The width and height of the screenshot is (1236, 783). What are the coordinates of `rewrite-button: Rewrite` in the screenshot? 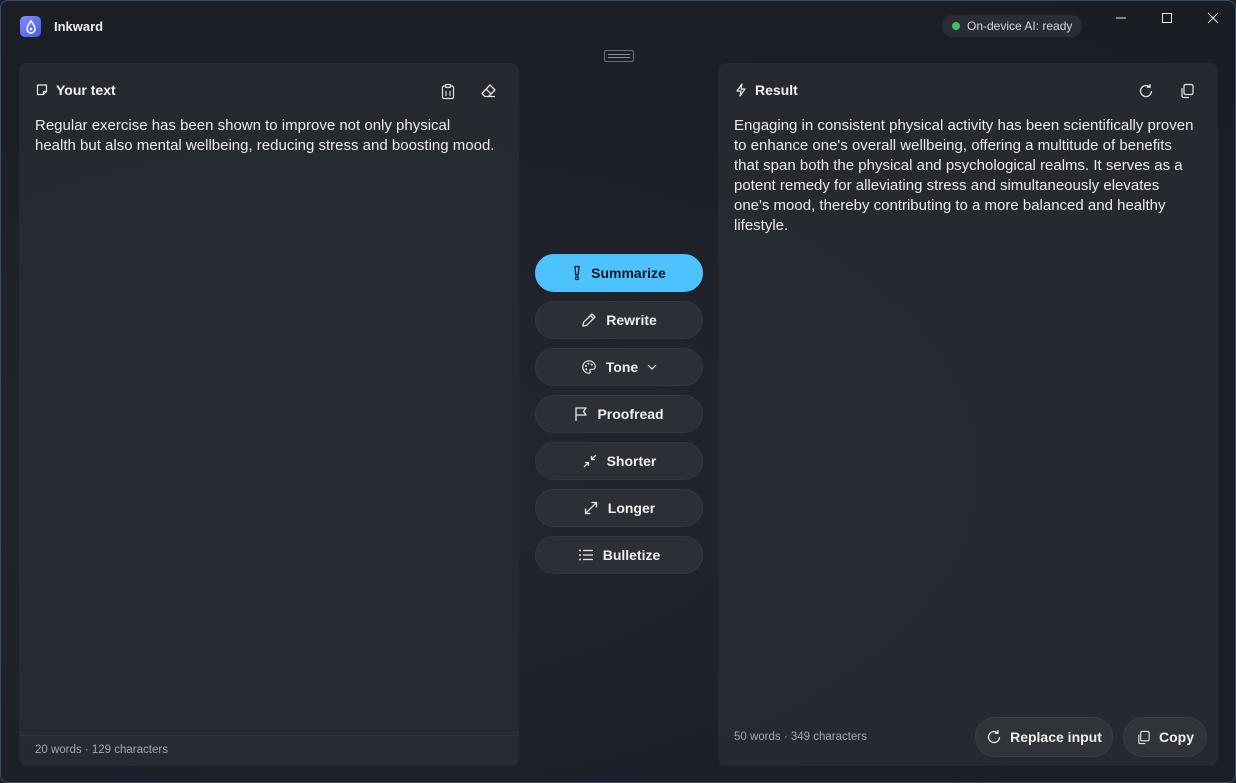 It's located at (619, 320).